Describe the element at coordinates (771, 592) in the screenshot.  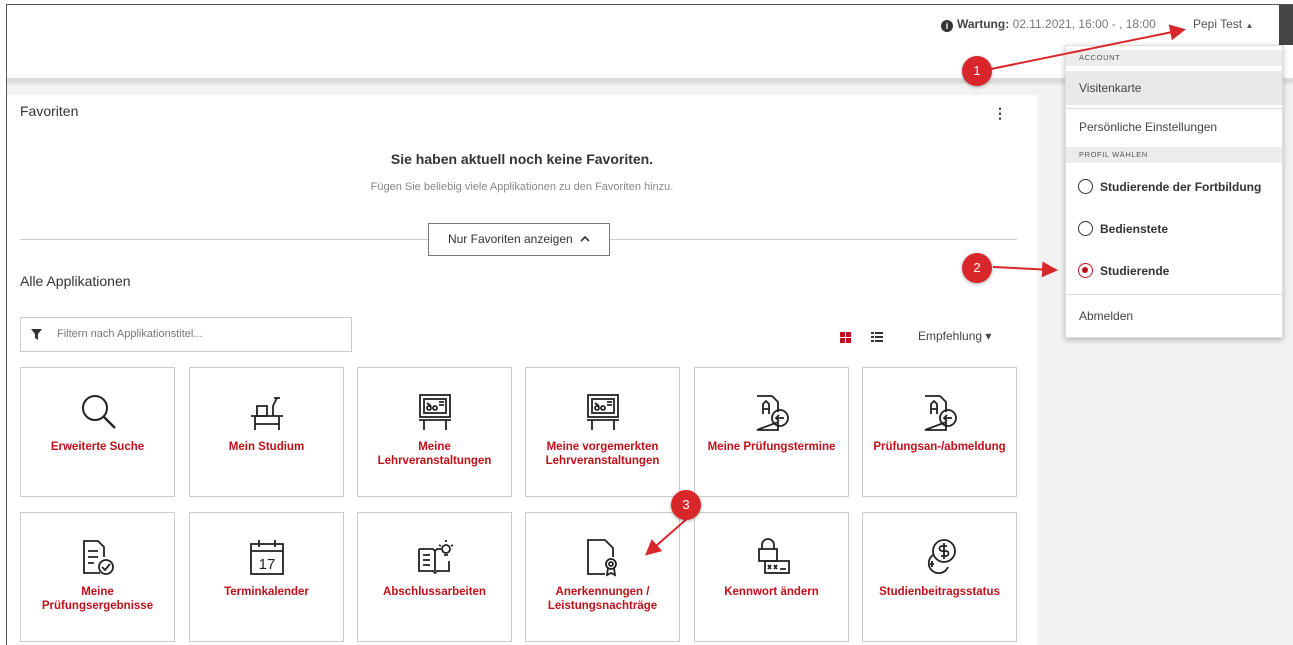
I see `tile-label: Kennwort ändern` at that location.